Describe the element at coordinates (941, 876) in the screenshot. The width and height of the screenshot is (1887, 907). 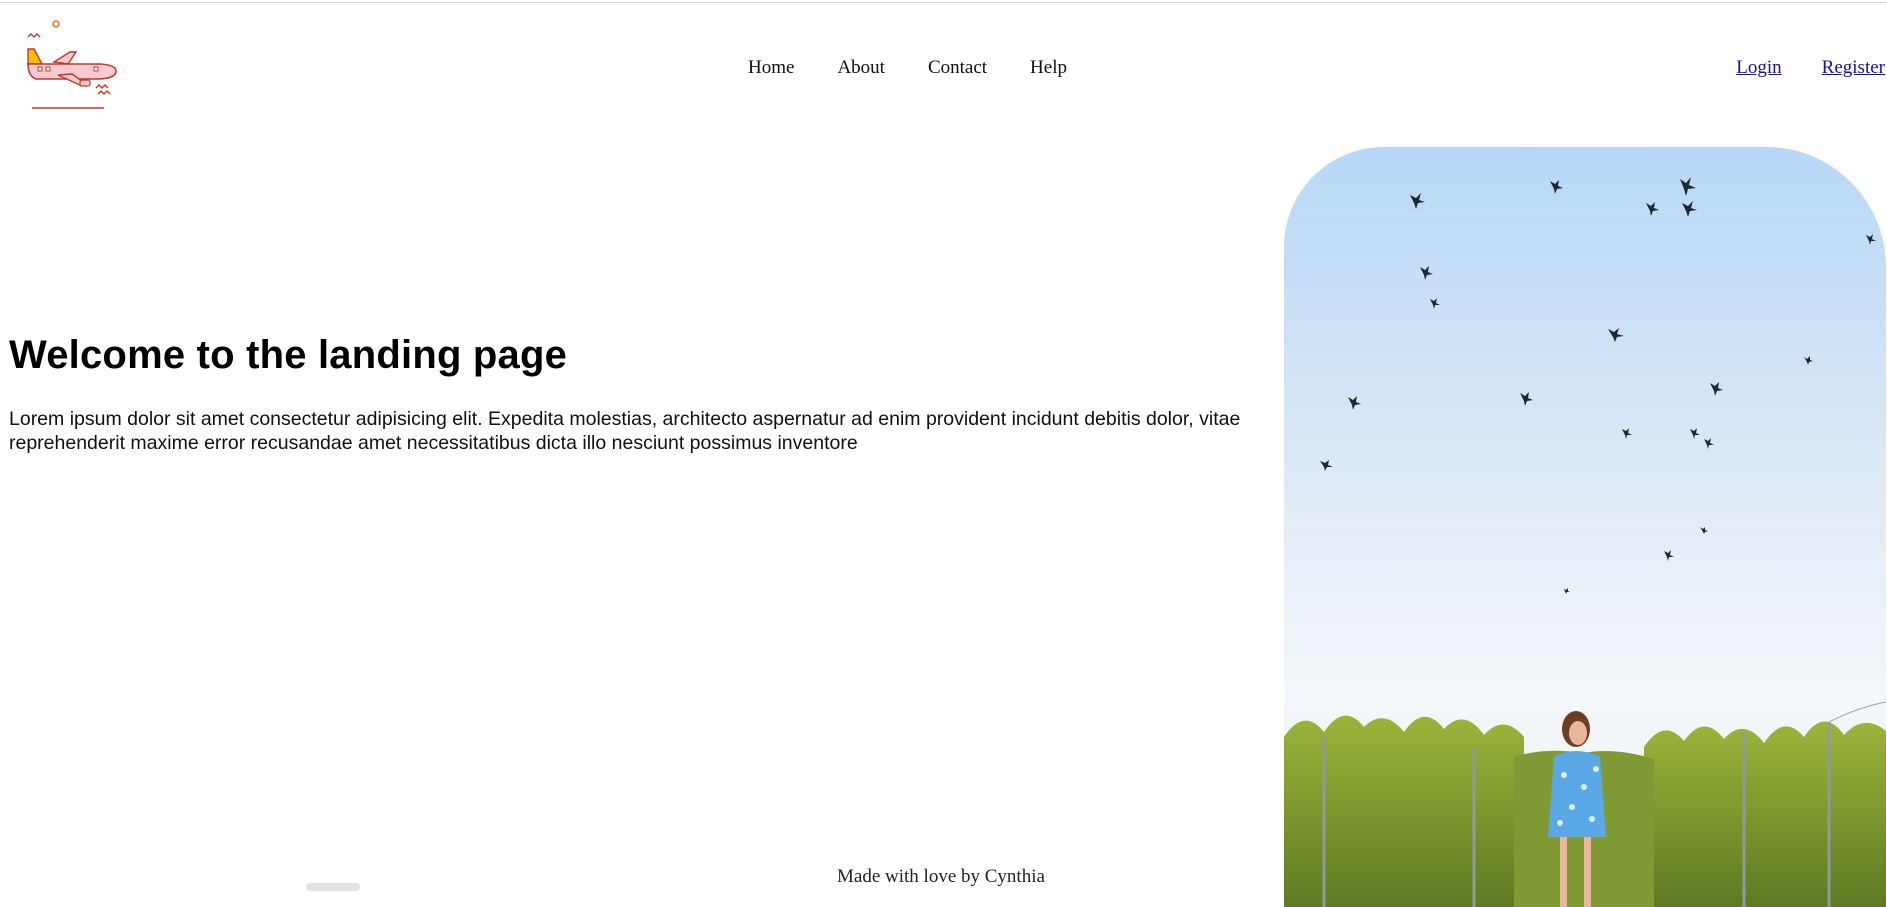
I see `footer-credit: Made with love by Cynthia` at that location.